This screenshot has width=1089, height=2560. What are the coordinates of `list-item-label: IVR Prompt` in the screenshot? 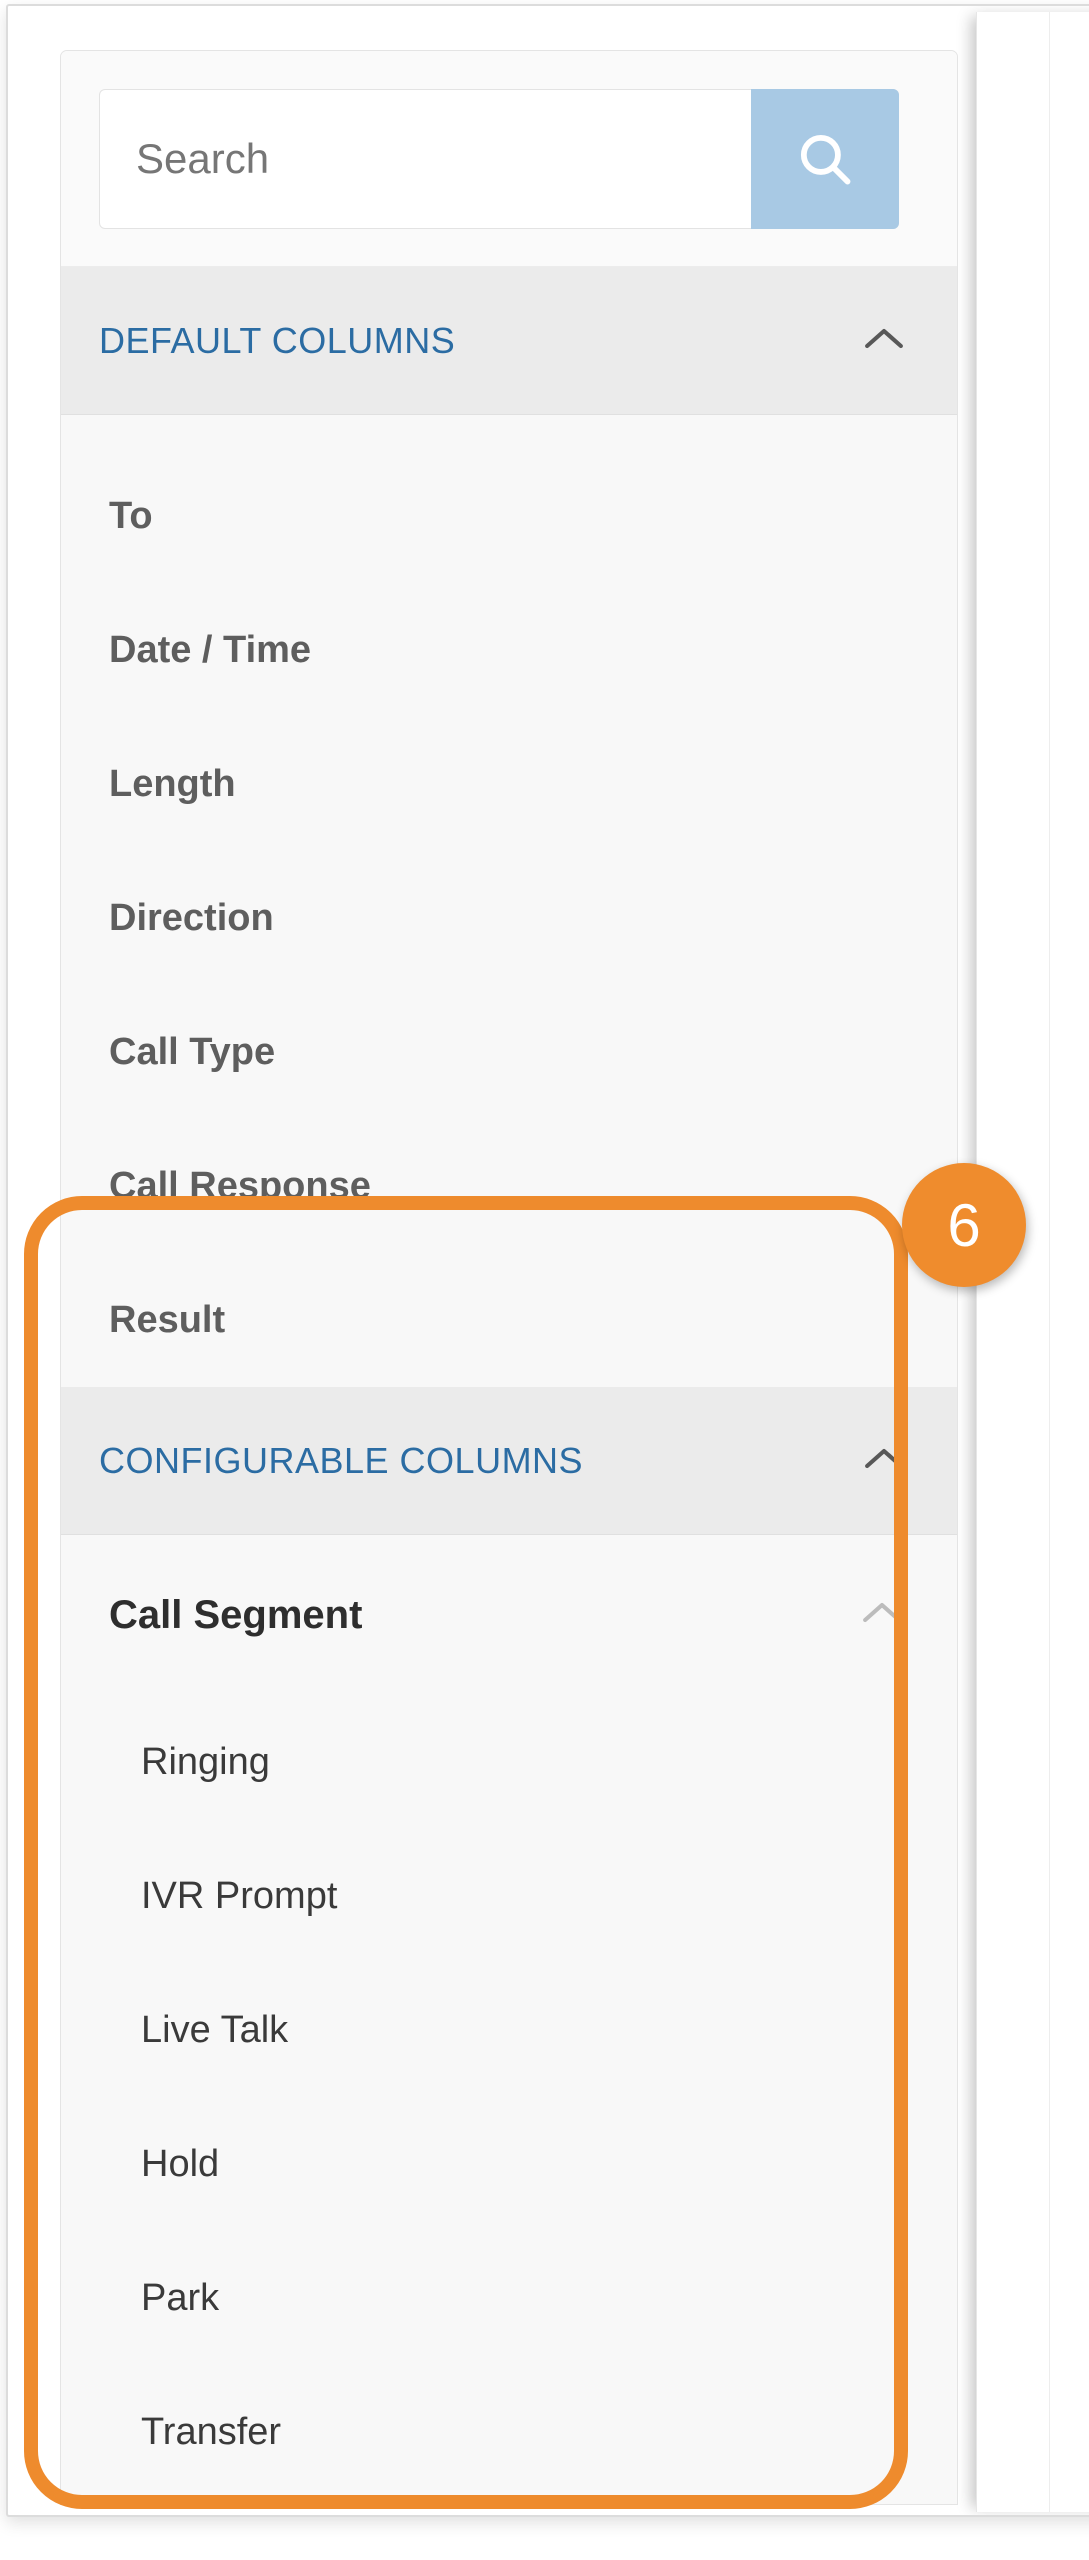 It's located at (239, 1895).